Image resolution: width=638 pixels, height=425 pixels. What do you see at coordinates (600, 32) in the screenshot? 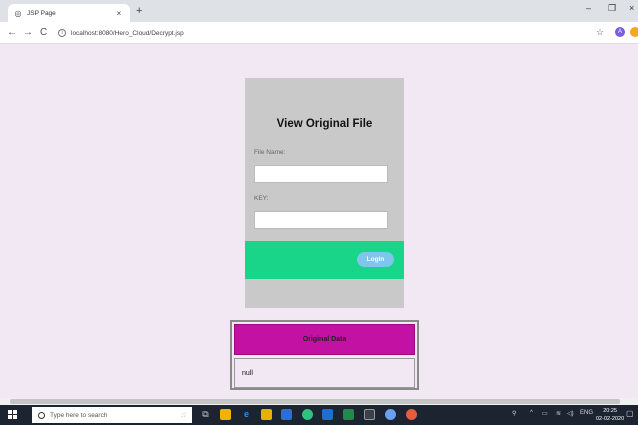
I see `star-icon: ☆` at bounding box center [600, 32].